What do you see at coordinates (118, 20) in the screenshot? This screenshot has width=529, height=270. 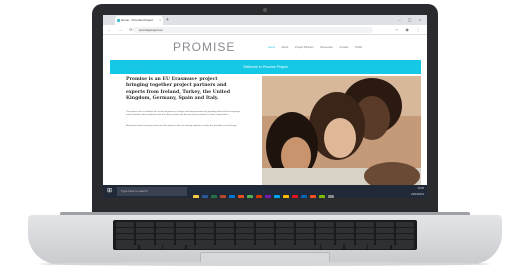 I see `favicon-icon` at bounding box center [118, 20].